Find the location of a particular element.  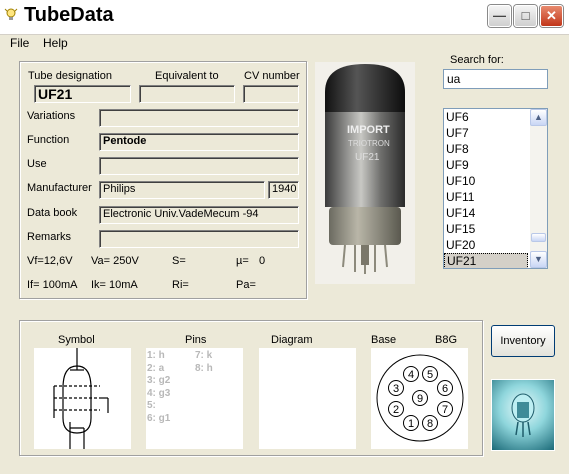

s-value: S= is located at coordinates (179, 261).